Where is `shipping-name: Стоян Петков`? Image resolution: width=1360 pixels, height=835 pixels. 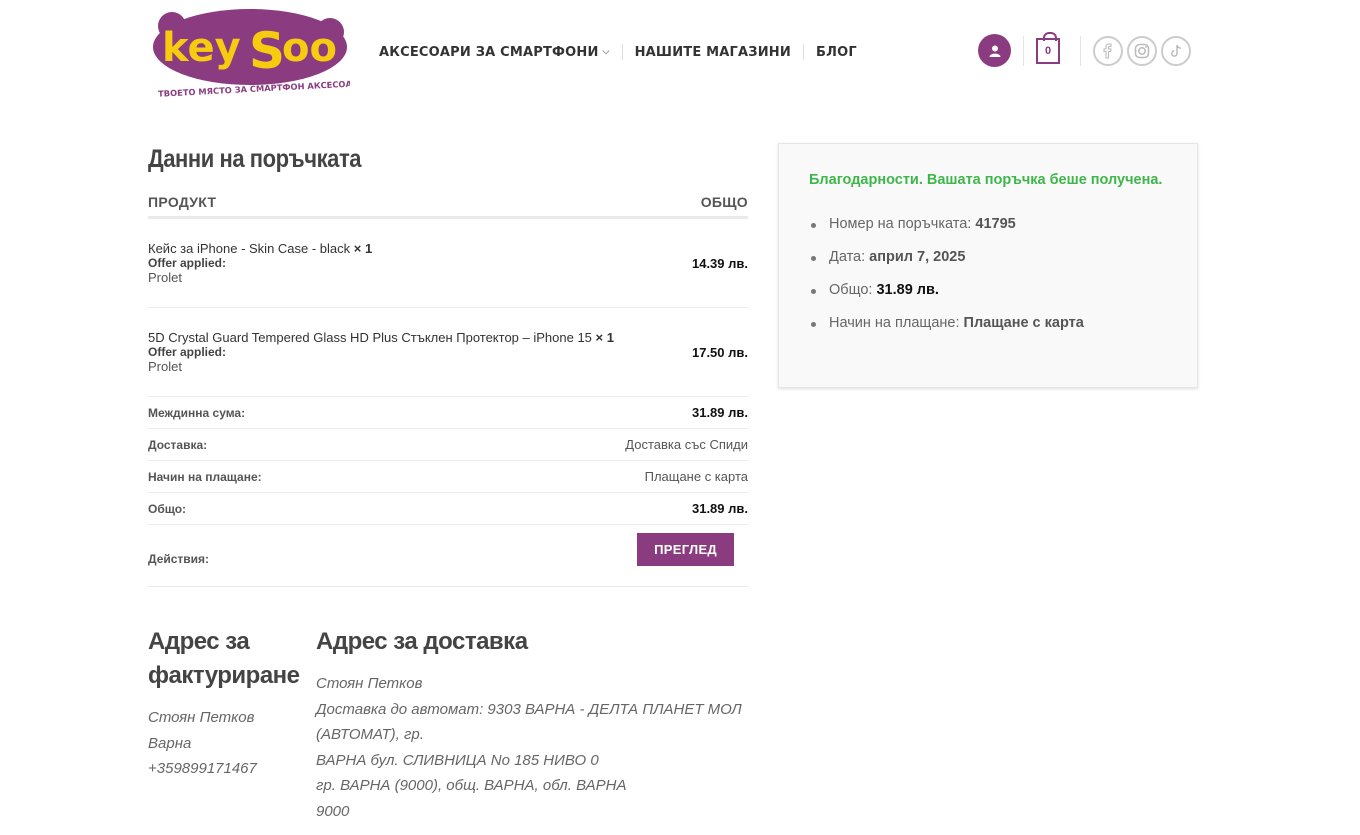
shipping-name: Стоян Петков is located at coordinates (369, 683).